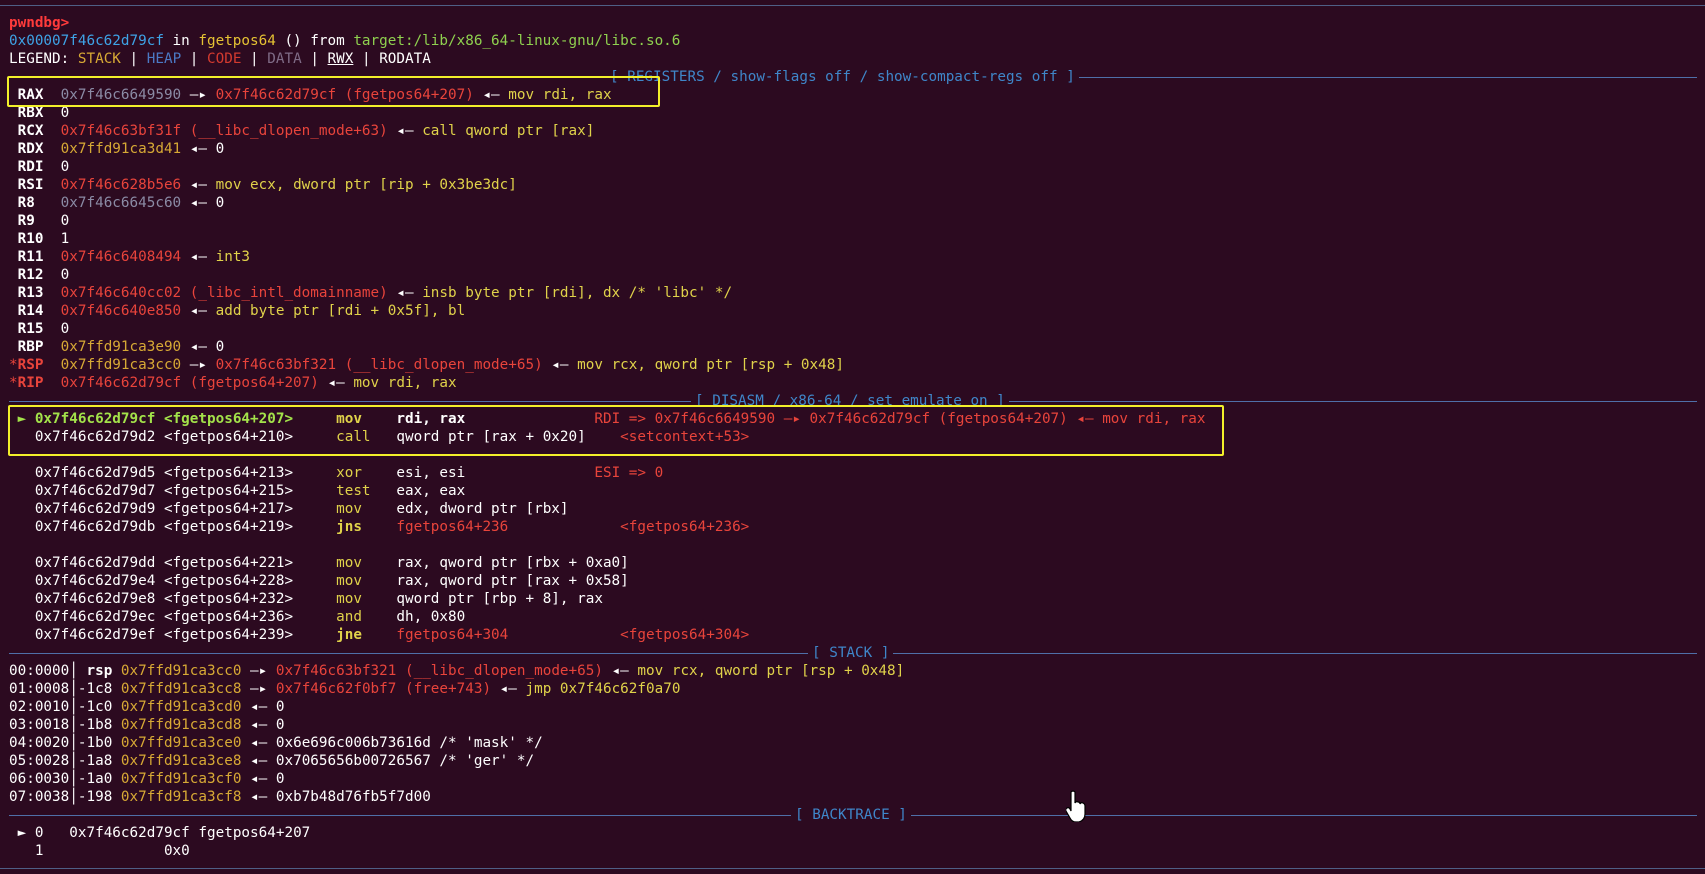 The image size is (1705, 874). Describe the element at coordinates (121, 311) in the screenshot. I see `register-value: 0x7f46c640e850` at that location.